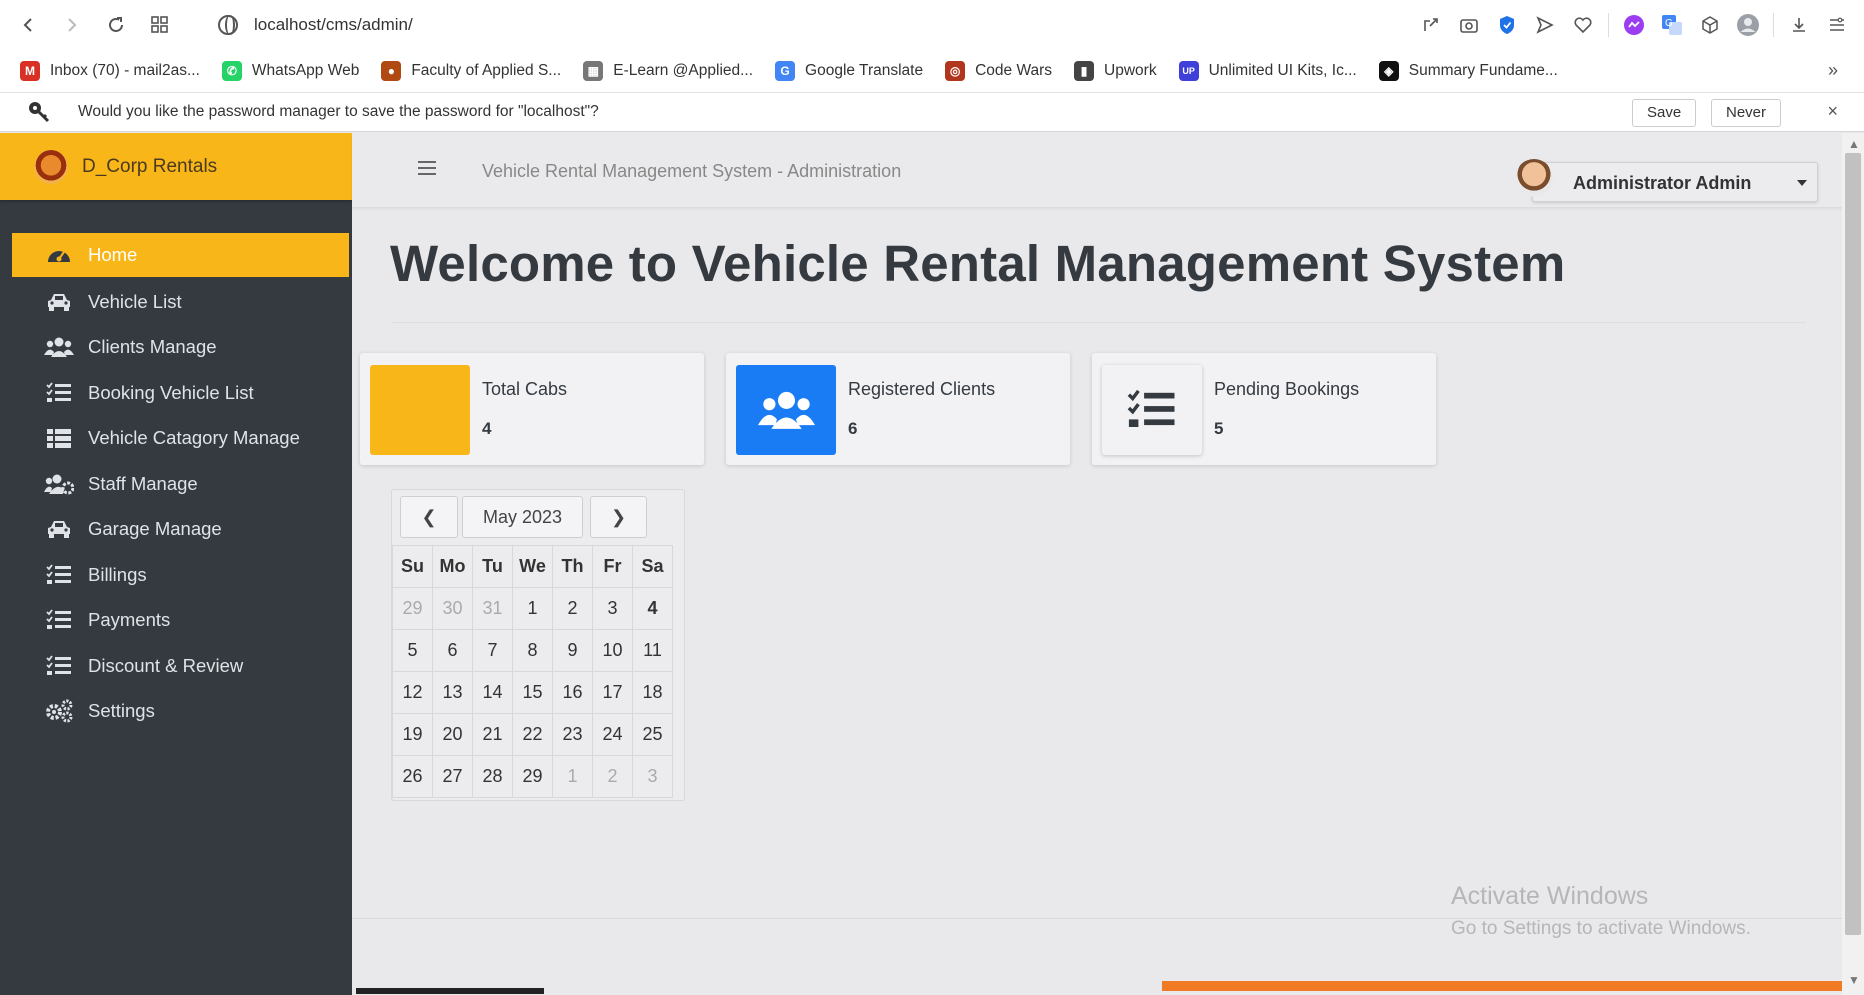  I want to click on heart-icon, so click(1583, 25).